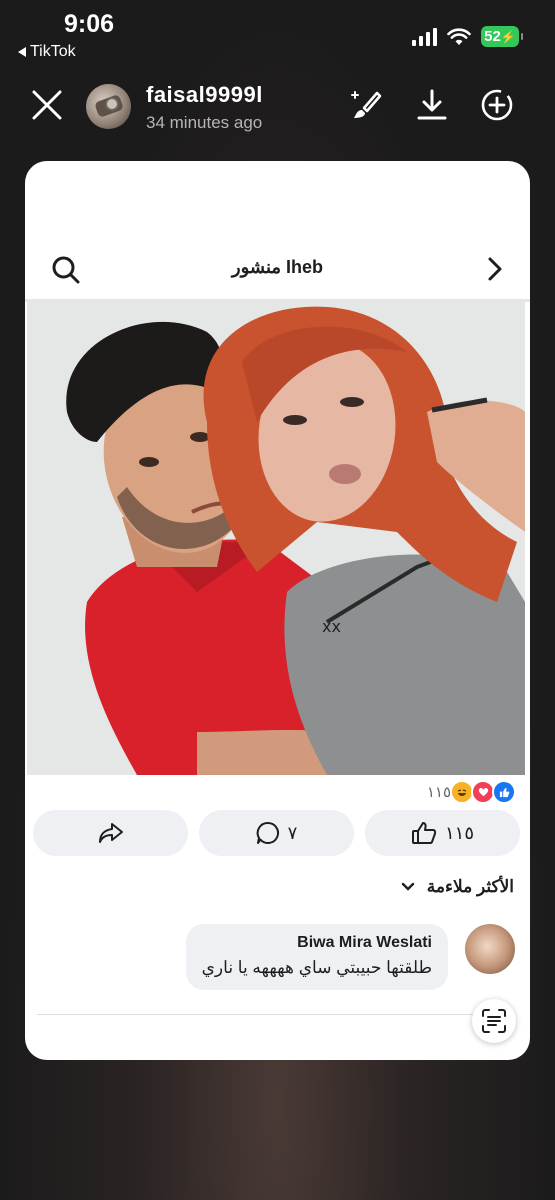 The height and width of the screenshot is (1200, 555). Describe the element at coordinates (89, 24) in the screenshot. I see `status-time: 9:06` at that location.